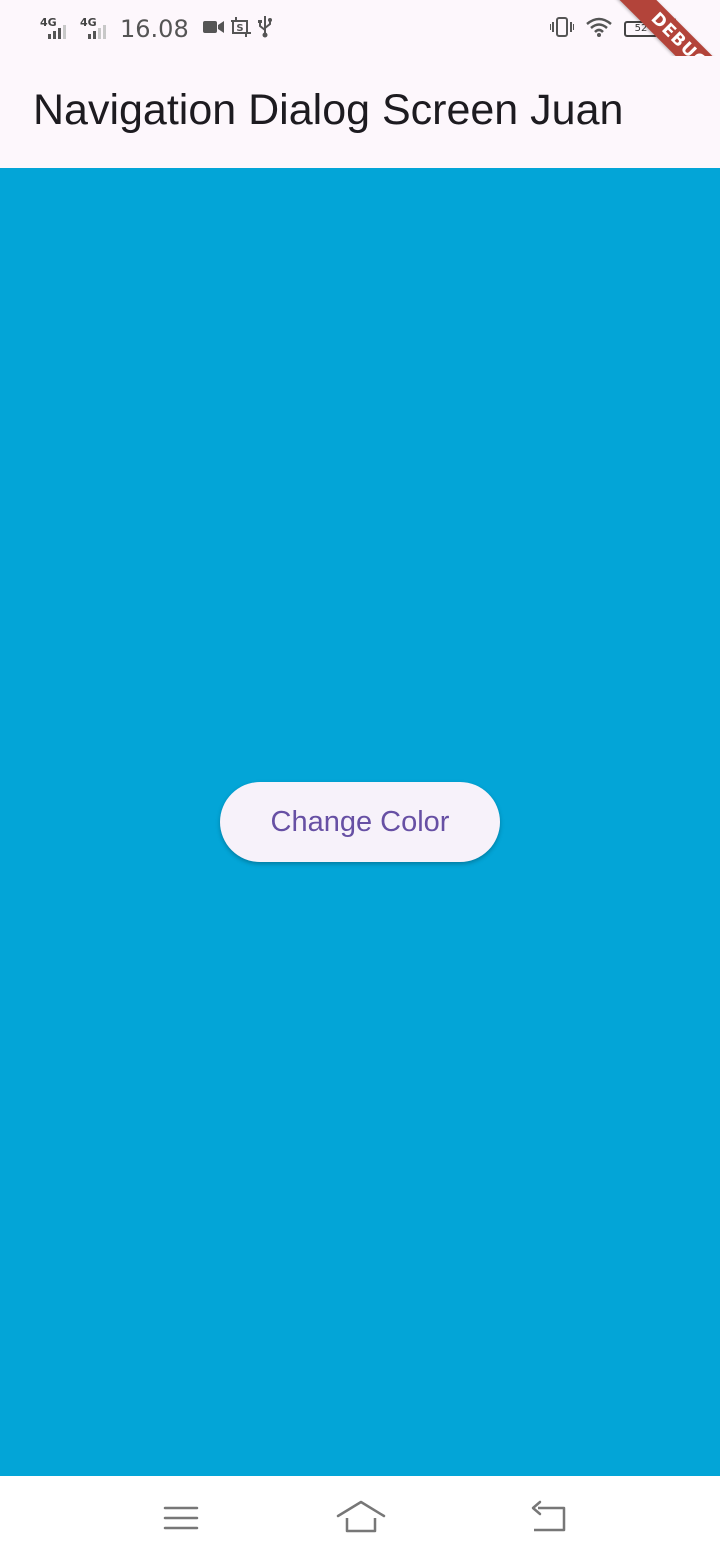 The width and height of the screenshot is (720, 1560). Describe the element at coordinates (213, 29) in the screenshot. I see `video-camera-icon` at that location.